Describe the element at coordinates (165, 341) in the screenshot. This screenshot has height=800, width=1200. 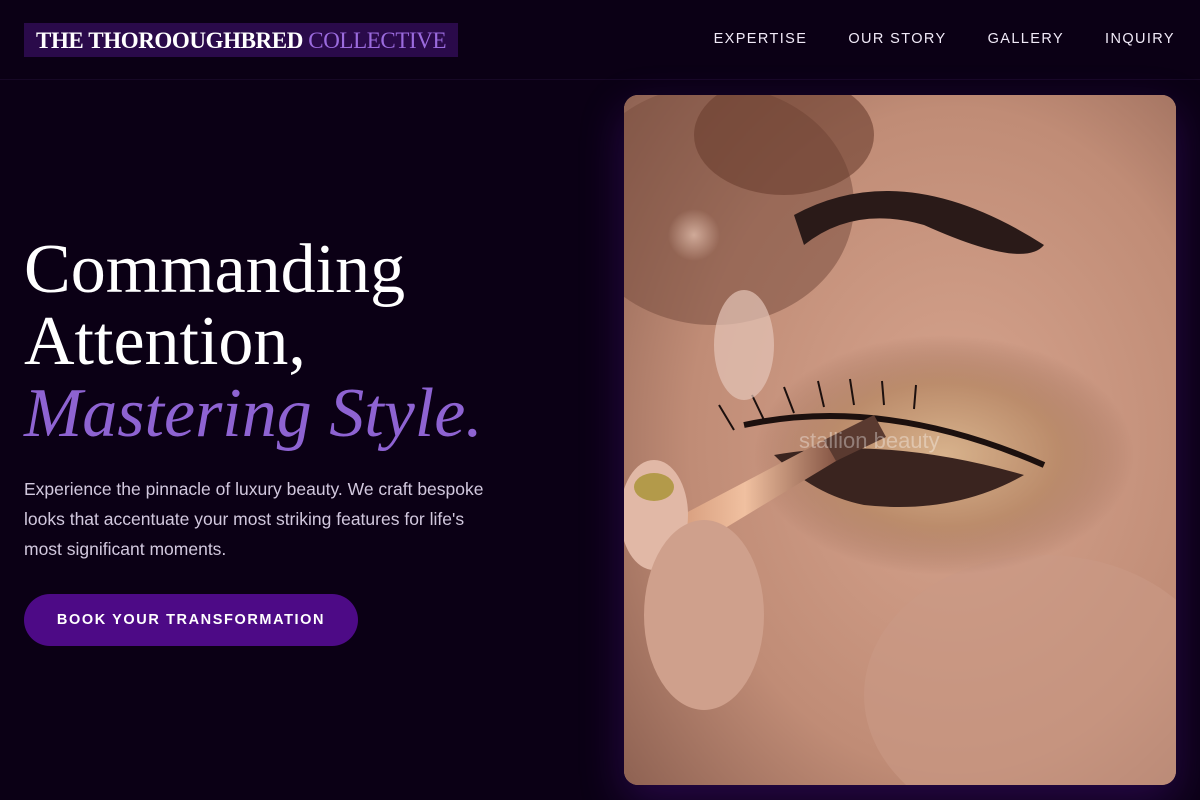
I see `hero-title-line-2: Attention,` at that location.